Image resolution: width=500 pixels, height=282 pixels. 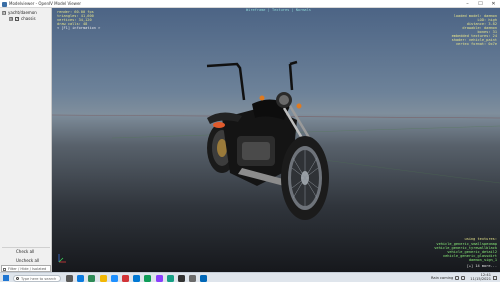 I want to click on window-controls: – ☐ ✕, so click(x=480, y=4).